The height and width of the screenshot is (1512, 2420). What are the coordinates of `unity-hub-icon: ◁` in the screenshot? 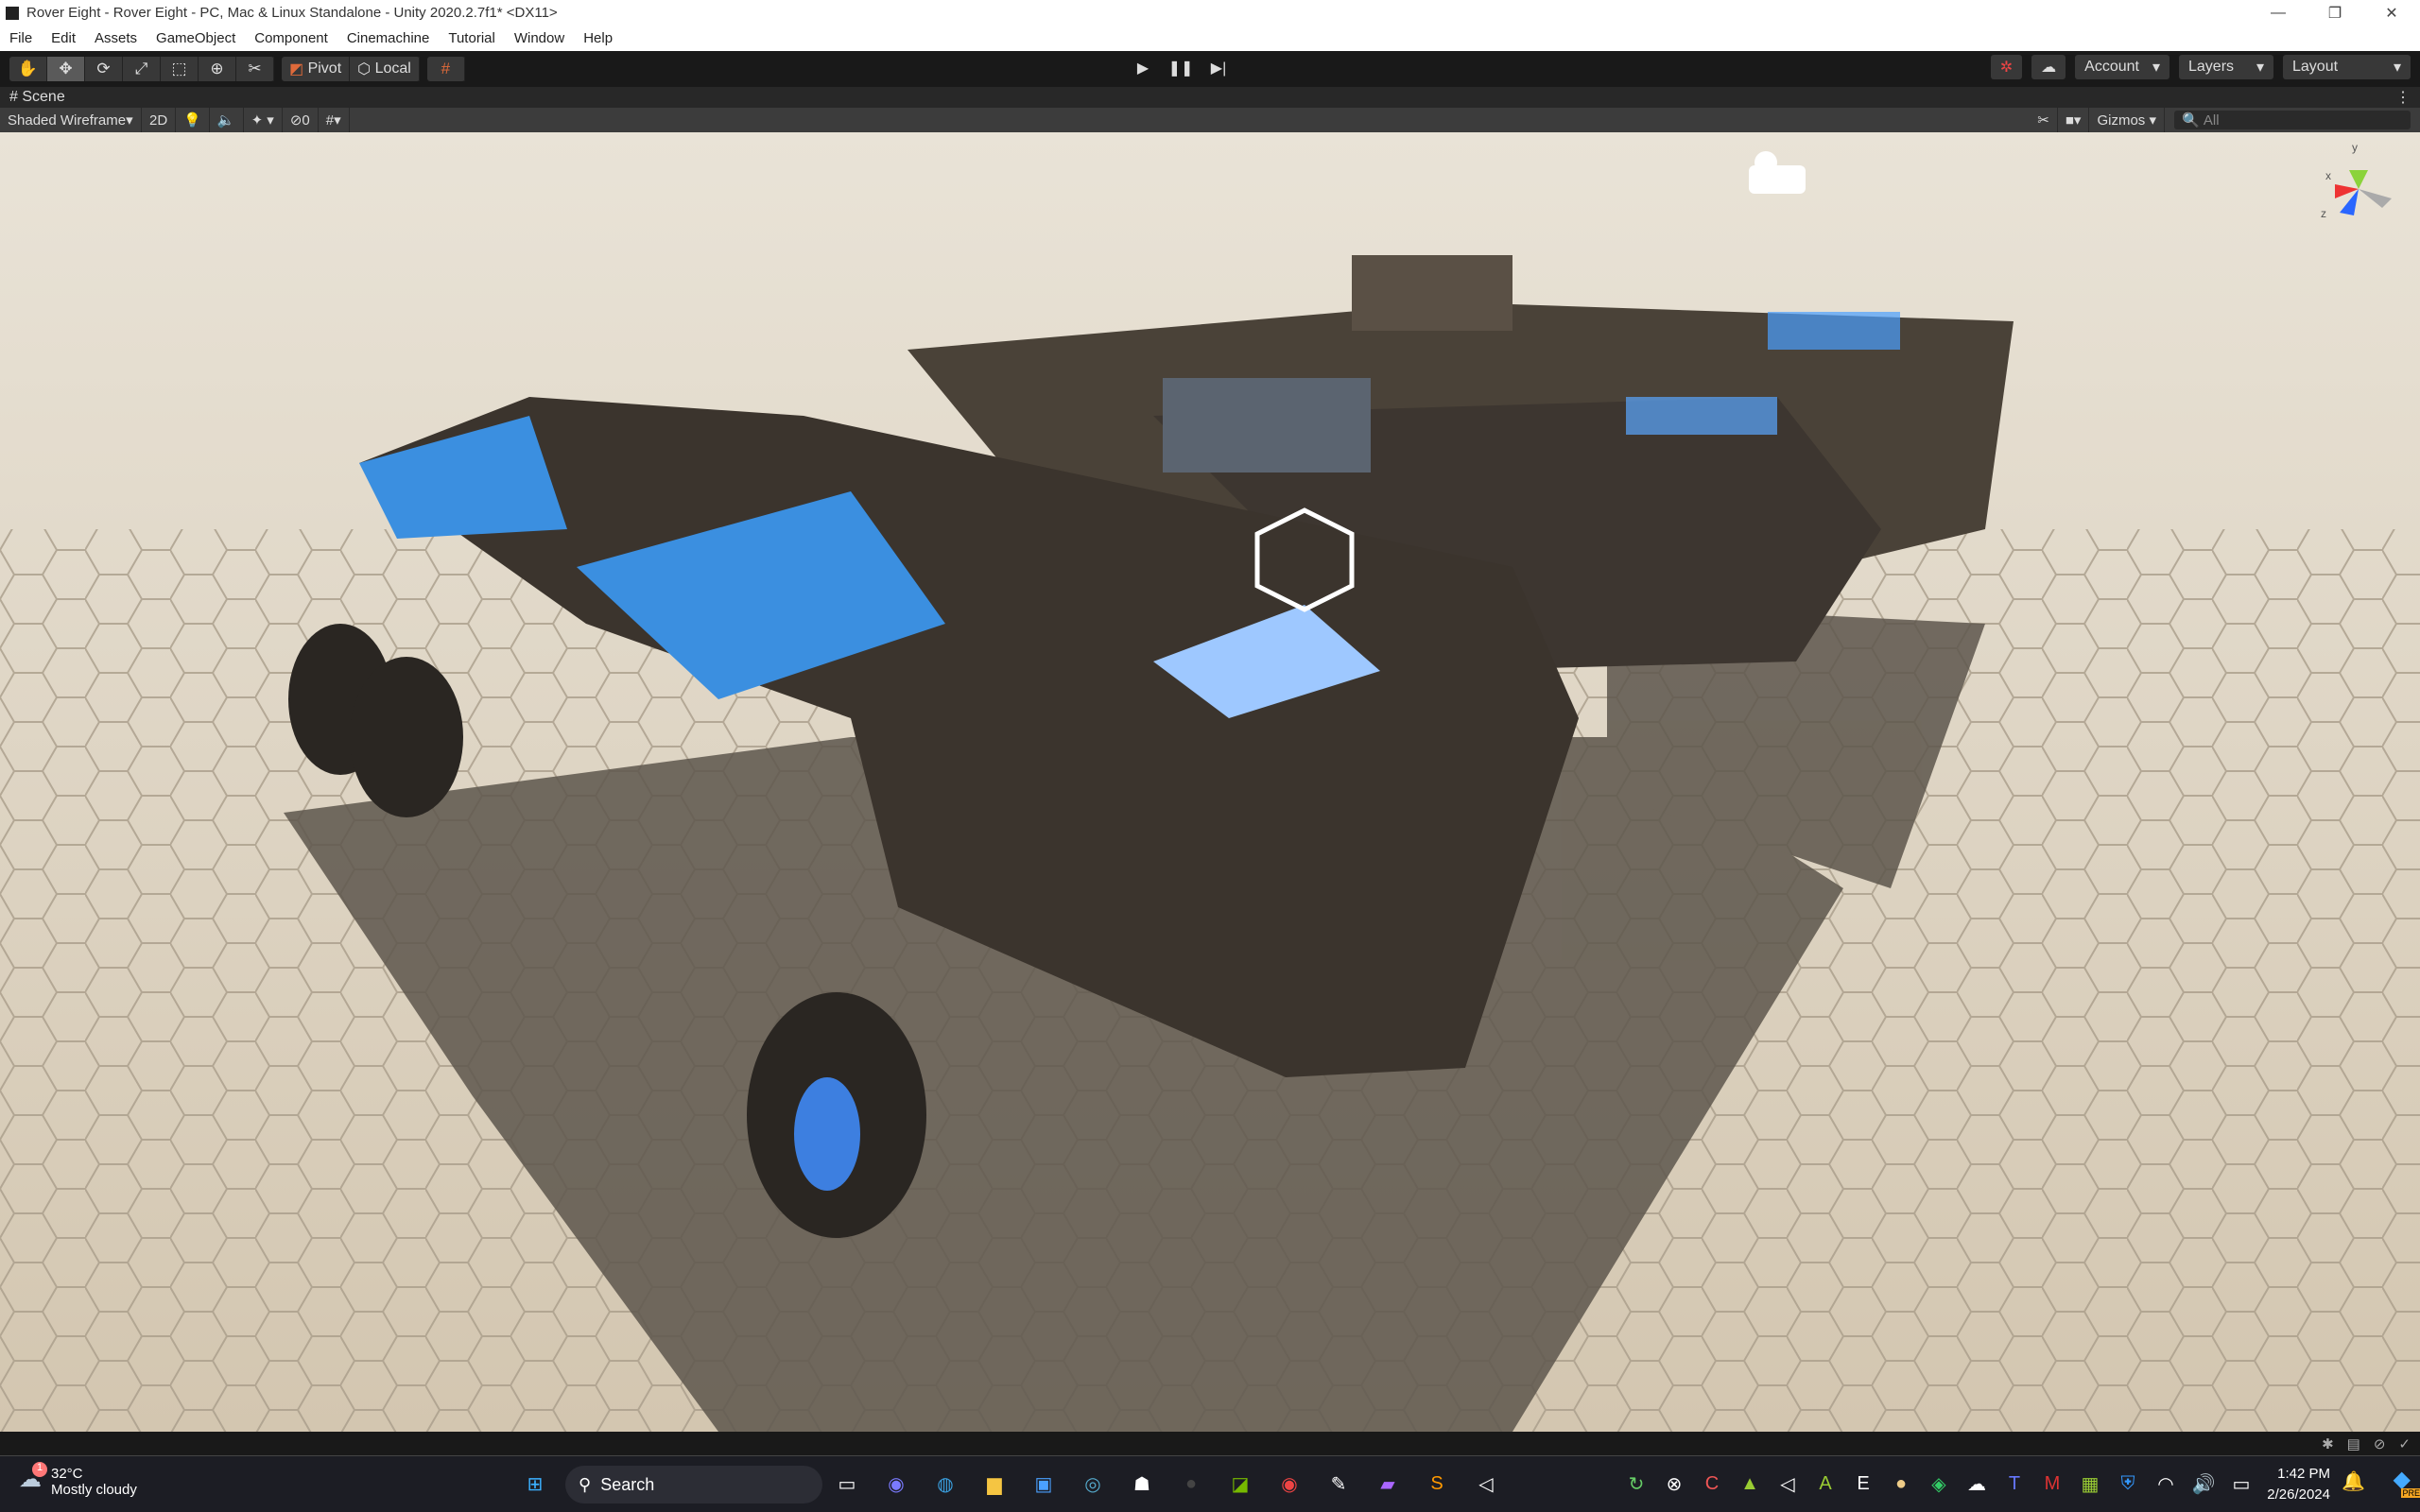 It's located at (1787, 1484).